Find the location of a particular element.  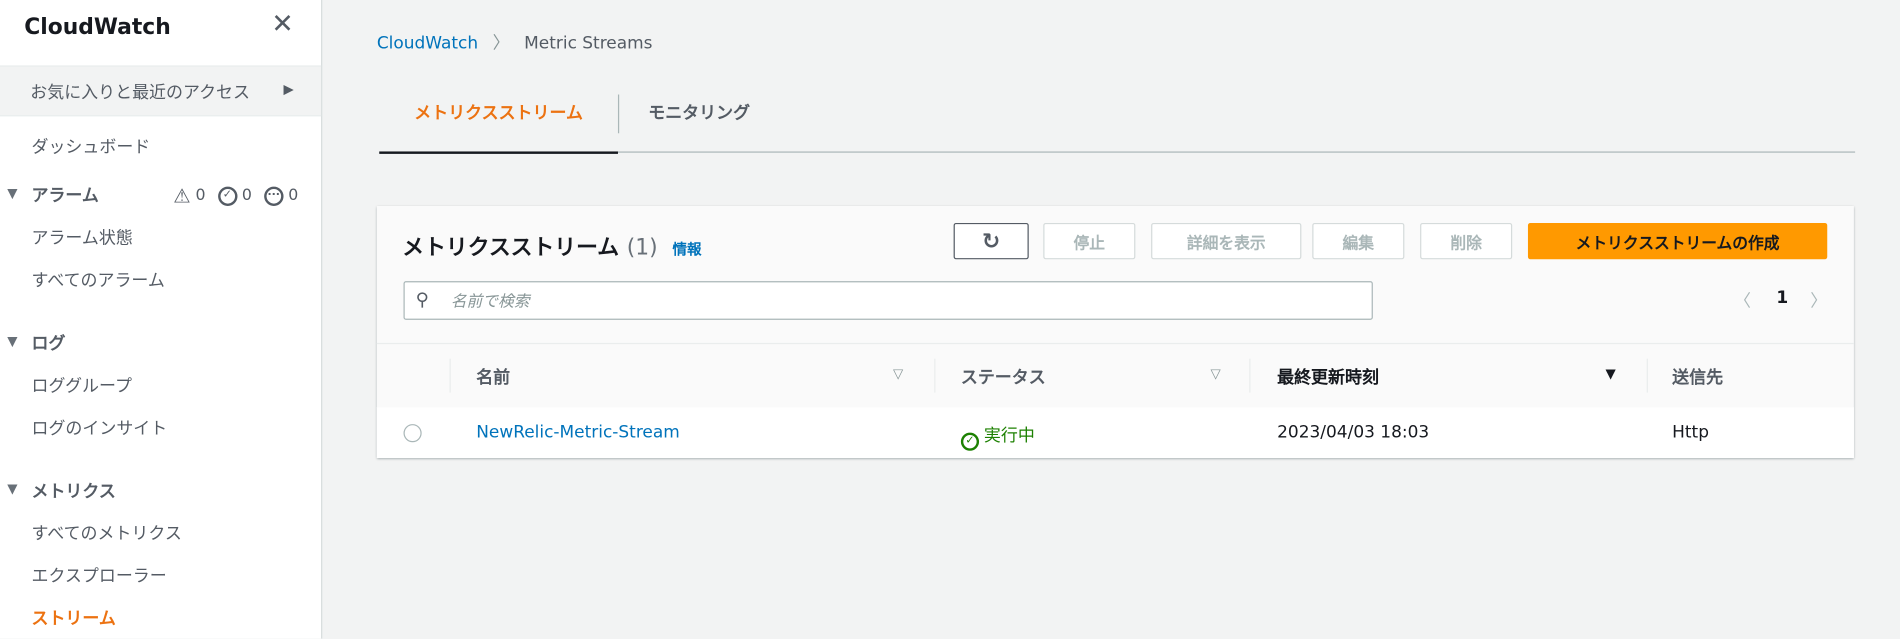

warning-icon: ⚠ is located at coordinates (182, 196).